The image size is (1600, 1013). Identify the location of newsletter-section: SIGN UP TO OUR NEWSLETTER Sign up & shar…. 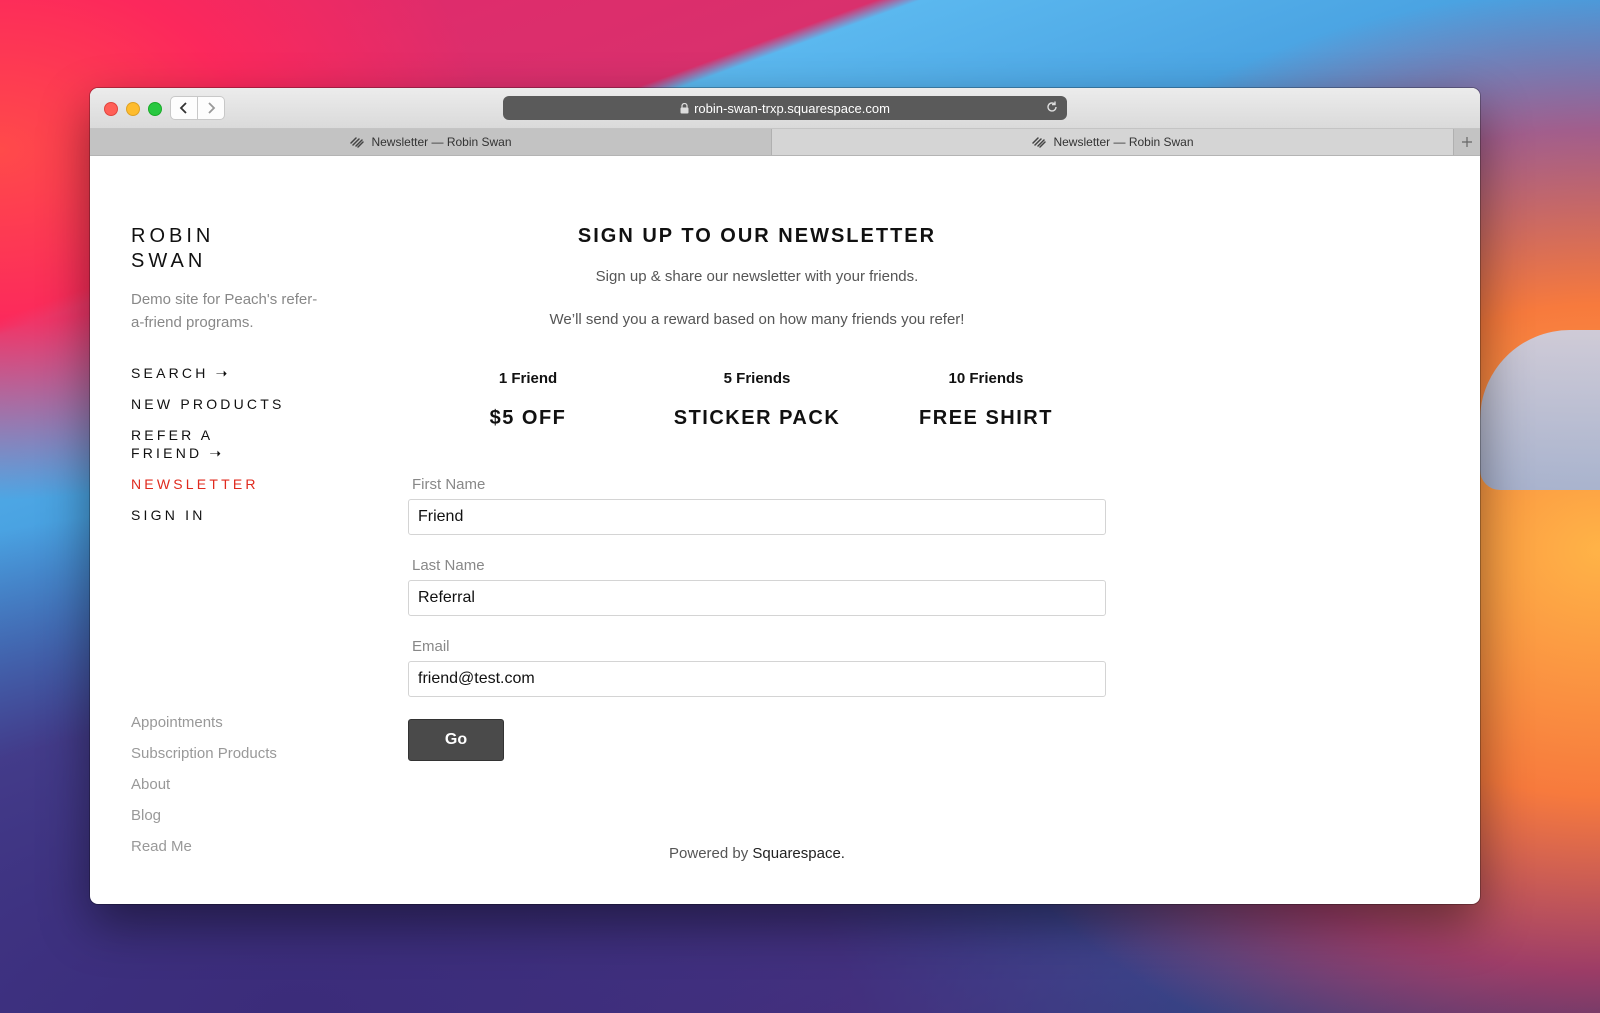
(757, 327).